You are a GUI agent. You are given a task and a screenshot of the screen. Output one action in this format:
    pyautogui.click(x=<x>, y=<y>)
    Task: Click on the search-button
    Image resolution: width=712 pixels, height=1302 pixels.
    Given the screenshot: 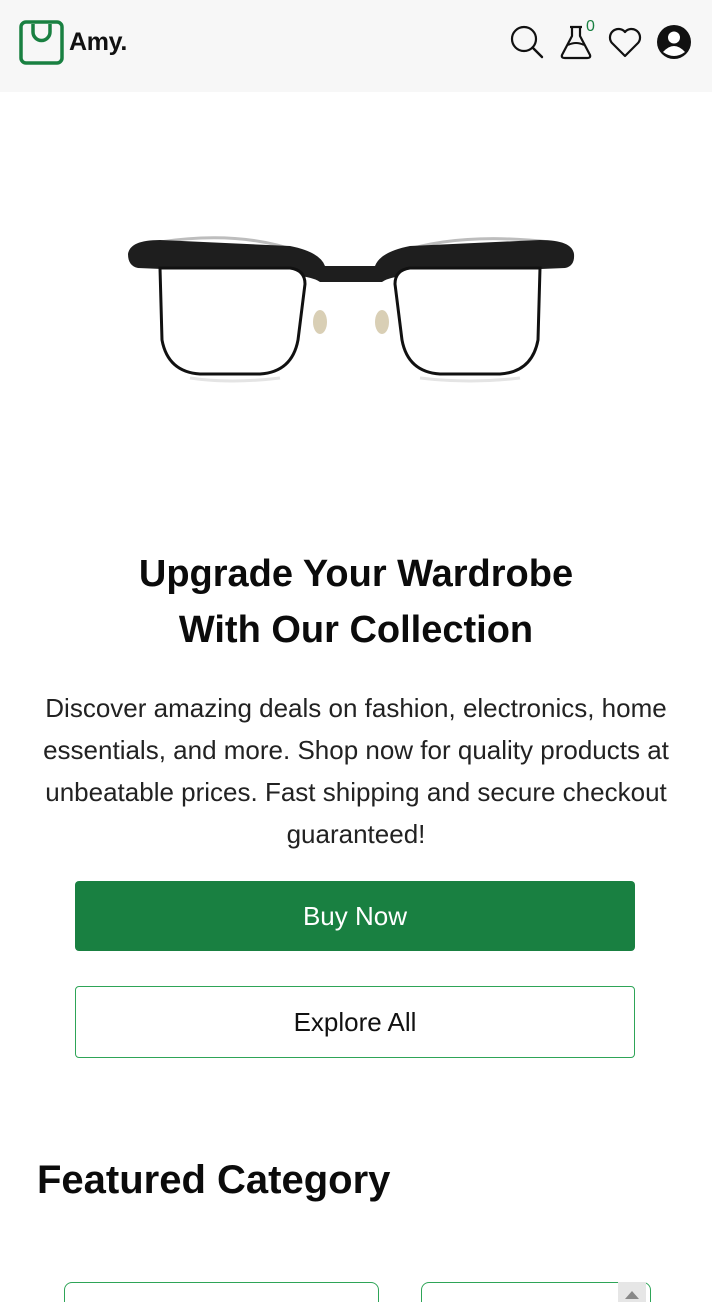 What is the action you would take?
    pyautogui.click(x=527, y=42)
    